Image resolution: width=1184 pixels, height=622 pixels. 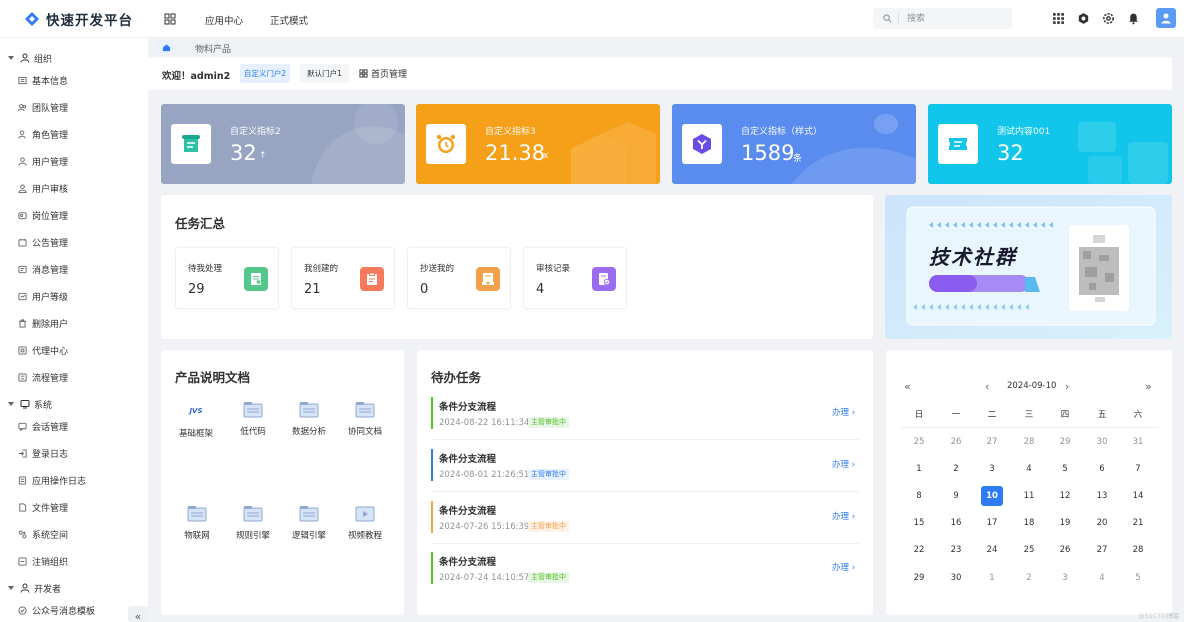 What do you see at coordinates (1058, 18) in the screenshot?
I see `apps-icon` at bounding box center [1058, 18].